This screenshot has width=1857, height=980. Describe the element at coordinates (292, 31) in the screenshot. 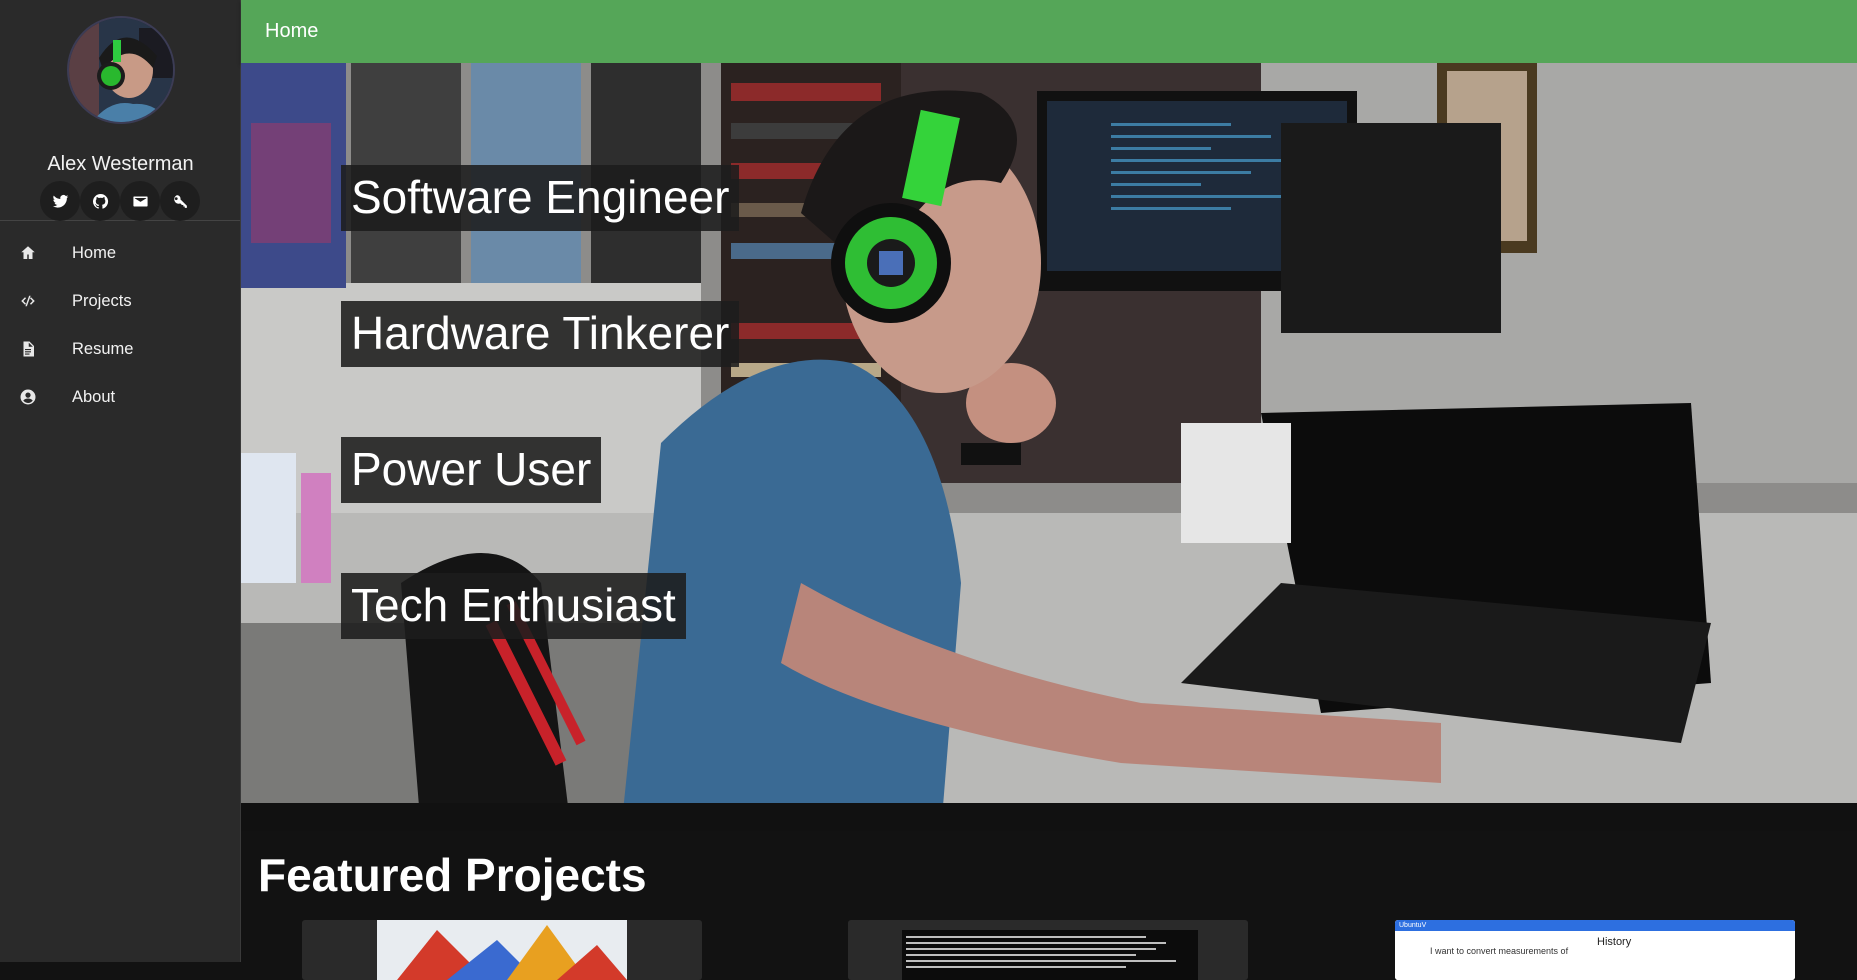

I see `page-title: Home` at that location.